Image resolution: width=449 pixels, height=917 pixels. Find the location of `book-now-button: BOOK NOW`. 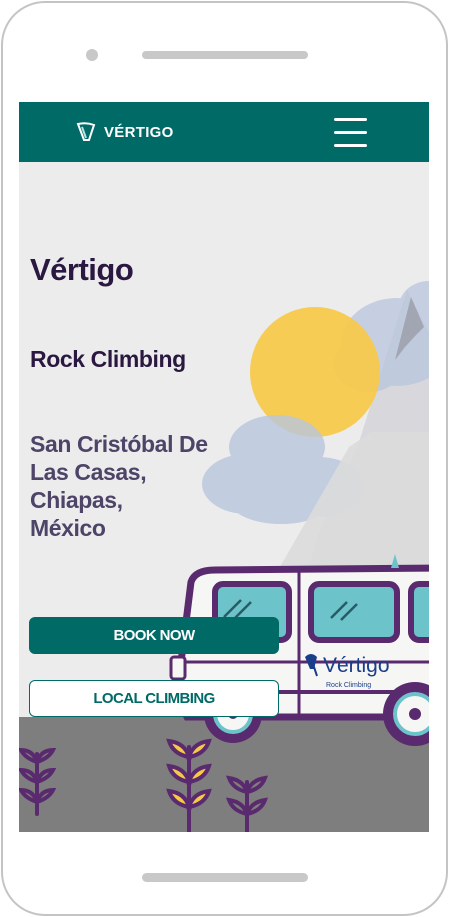

book-now-button: BOOK NOW is located at coordinates (154, 635).